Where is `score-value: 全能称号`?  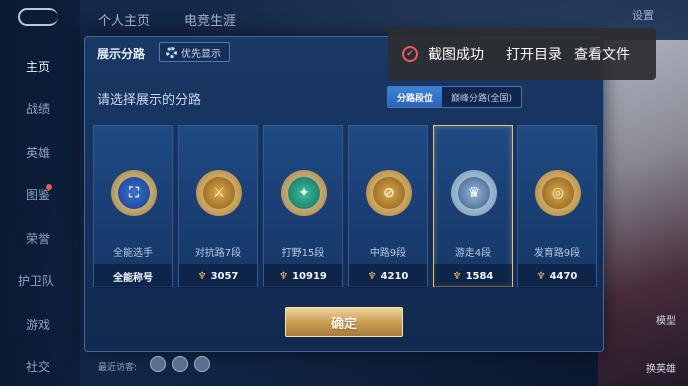 score-value: 全能称号 is located at coordinates (133, 278).